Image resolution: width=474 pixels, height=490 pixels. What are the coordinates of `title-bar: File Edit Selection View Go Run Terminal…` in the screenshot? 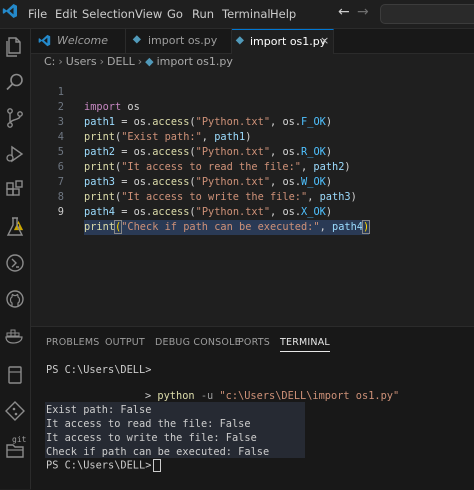 It's located at (237, 14).